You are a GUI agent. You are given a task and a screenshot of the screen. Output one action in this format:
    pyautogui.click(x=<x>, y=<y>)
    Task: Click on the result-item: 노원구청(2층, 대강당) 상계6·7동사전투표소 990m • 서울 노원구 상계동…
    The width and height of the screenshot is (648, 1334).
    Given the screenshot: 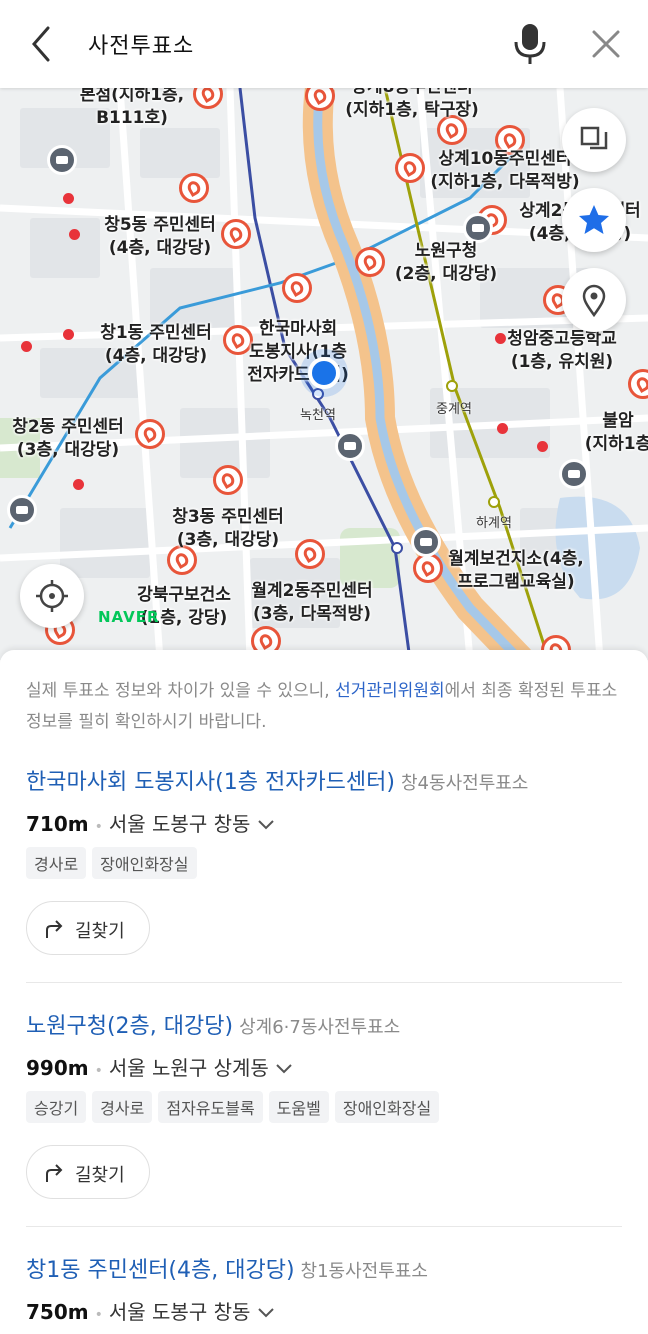 What is the action you would take?
    pyautogui.click(x=324, y=1103)
    